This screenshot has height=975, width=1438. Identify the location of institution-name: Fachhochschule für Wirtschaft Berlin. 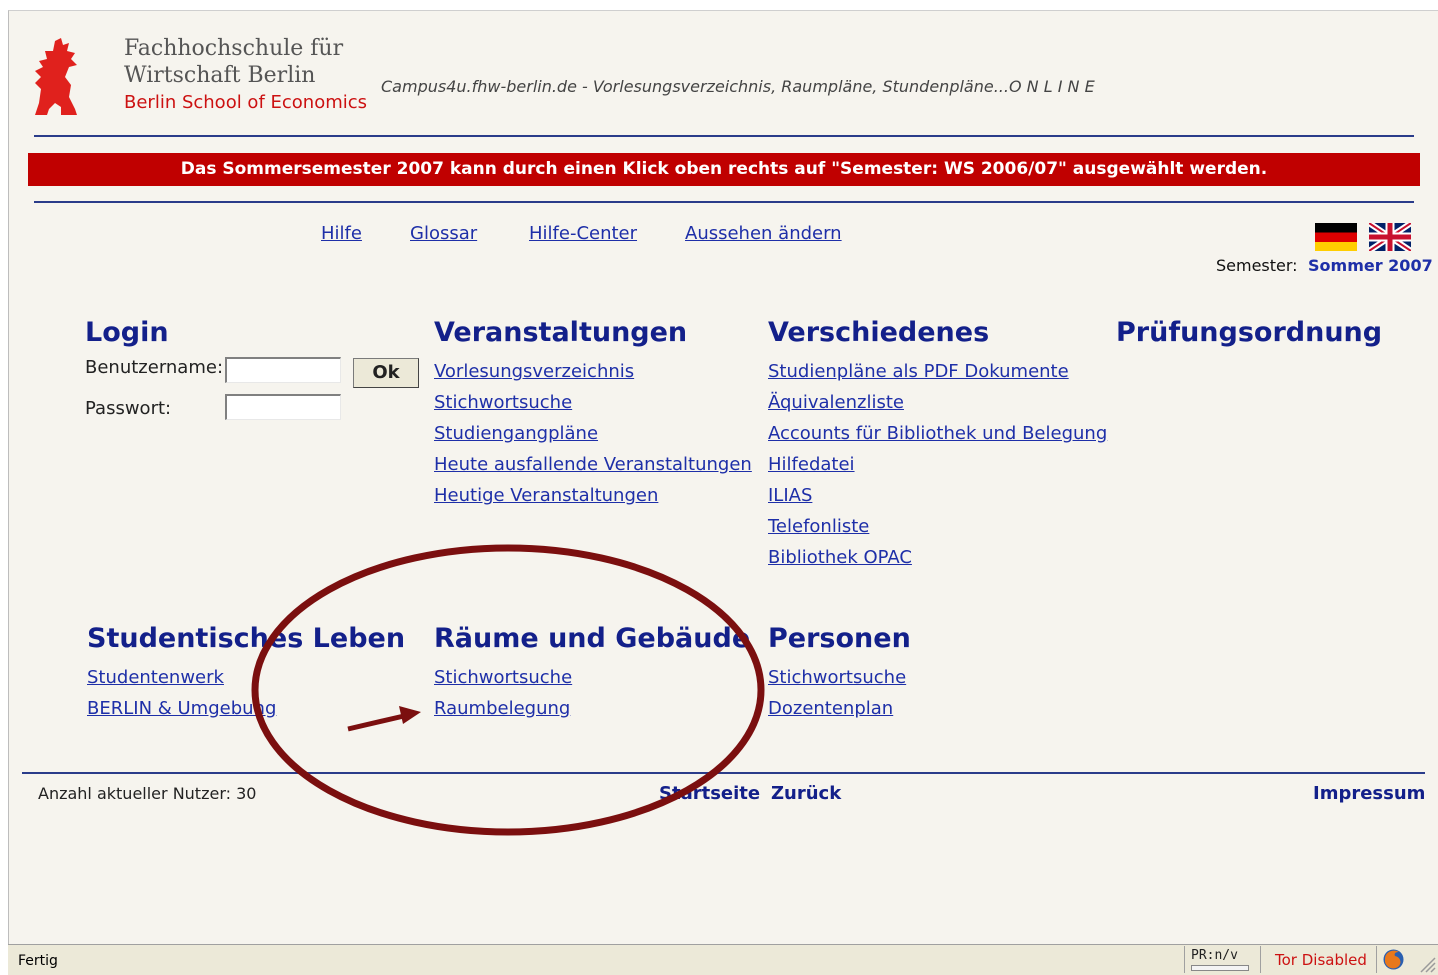
(233, 62).